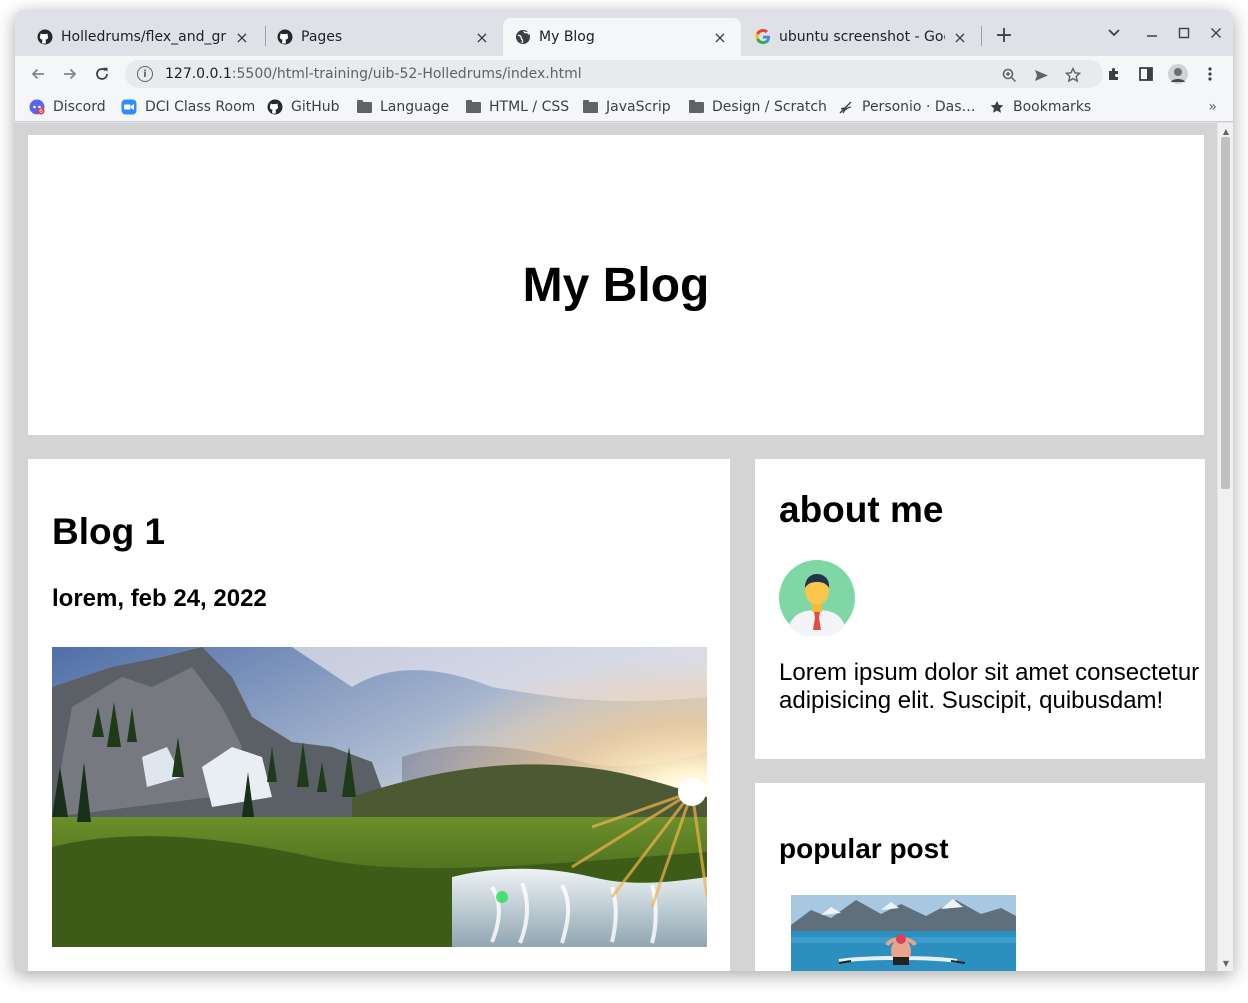  I want to click on maximize-icon, so click(1184, 33).